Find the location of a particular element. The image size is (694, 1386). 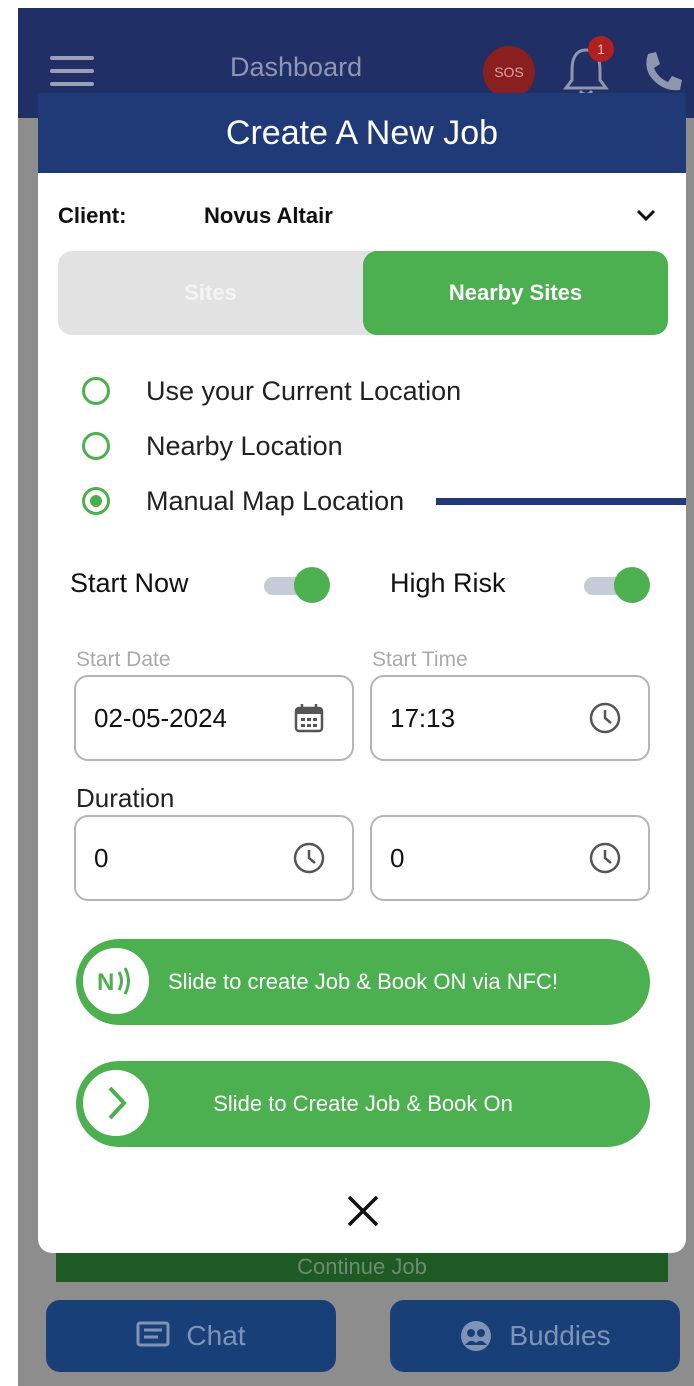

close-icon is located at coordinates (363, 1211).